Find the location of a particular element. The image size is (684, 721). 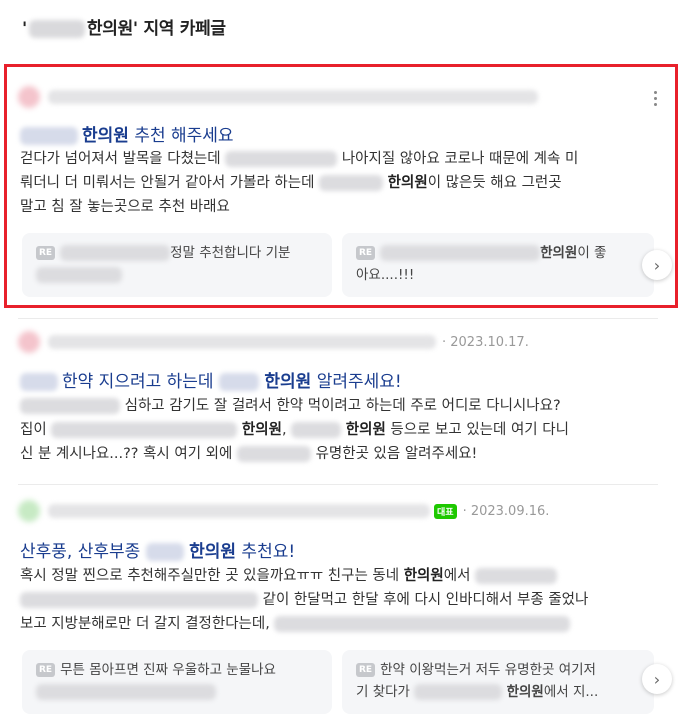

post-date: · 2023.09.16. is located at coordinates (506, 511).